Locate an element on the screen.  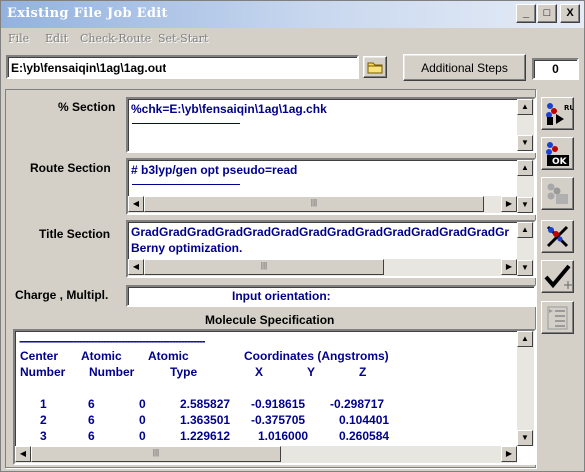
ok-icon: OK is located at coordinates (557, 154).